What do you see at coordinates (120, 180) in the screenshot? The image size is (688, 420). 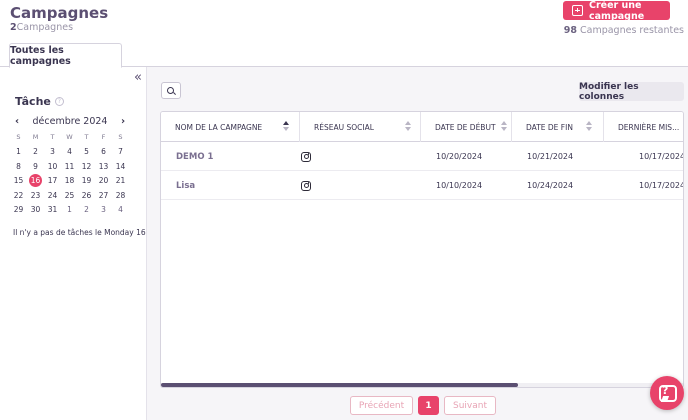 I see `calendar-day: 21` at bounding box center [120, 180].